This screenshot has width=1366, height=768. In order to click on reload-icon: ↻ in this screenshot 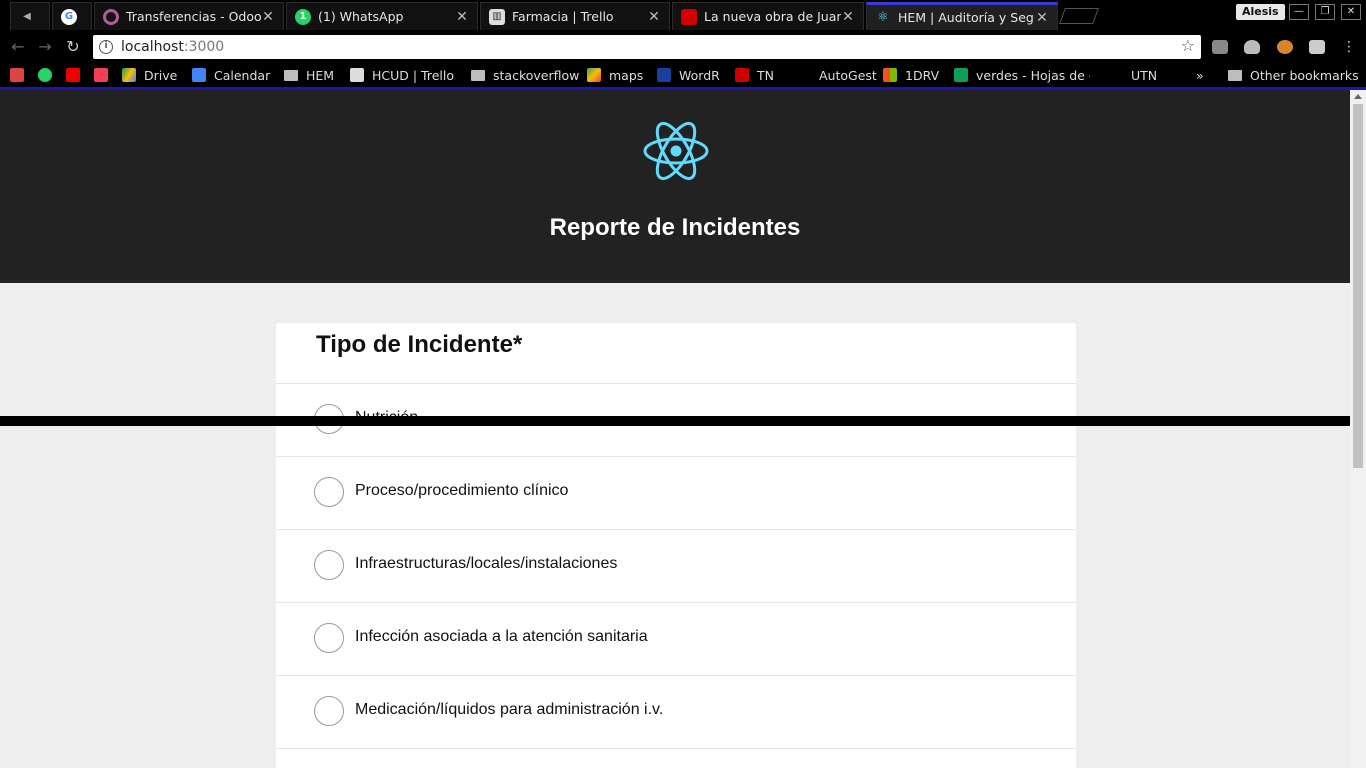, I will do `click(73, 47)`.